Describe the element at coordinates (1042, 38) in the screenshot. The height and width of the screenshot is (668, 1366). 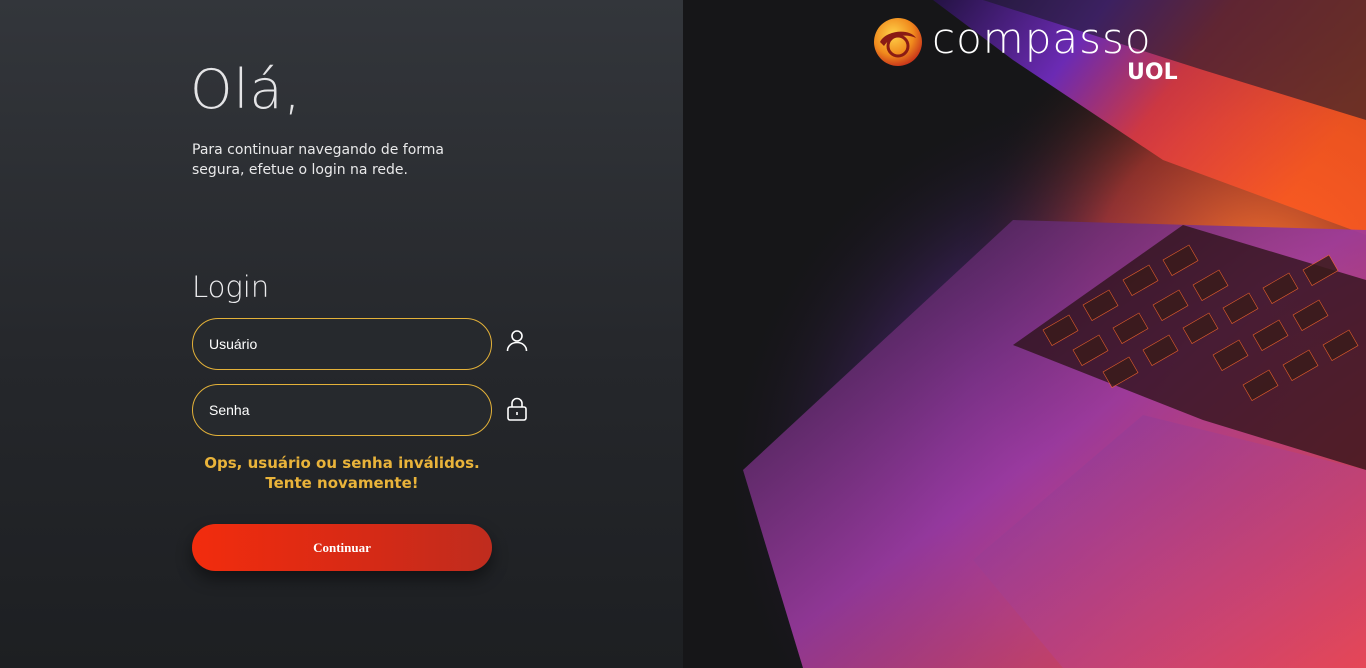
I see `brand-name: compasso` at that location.